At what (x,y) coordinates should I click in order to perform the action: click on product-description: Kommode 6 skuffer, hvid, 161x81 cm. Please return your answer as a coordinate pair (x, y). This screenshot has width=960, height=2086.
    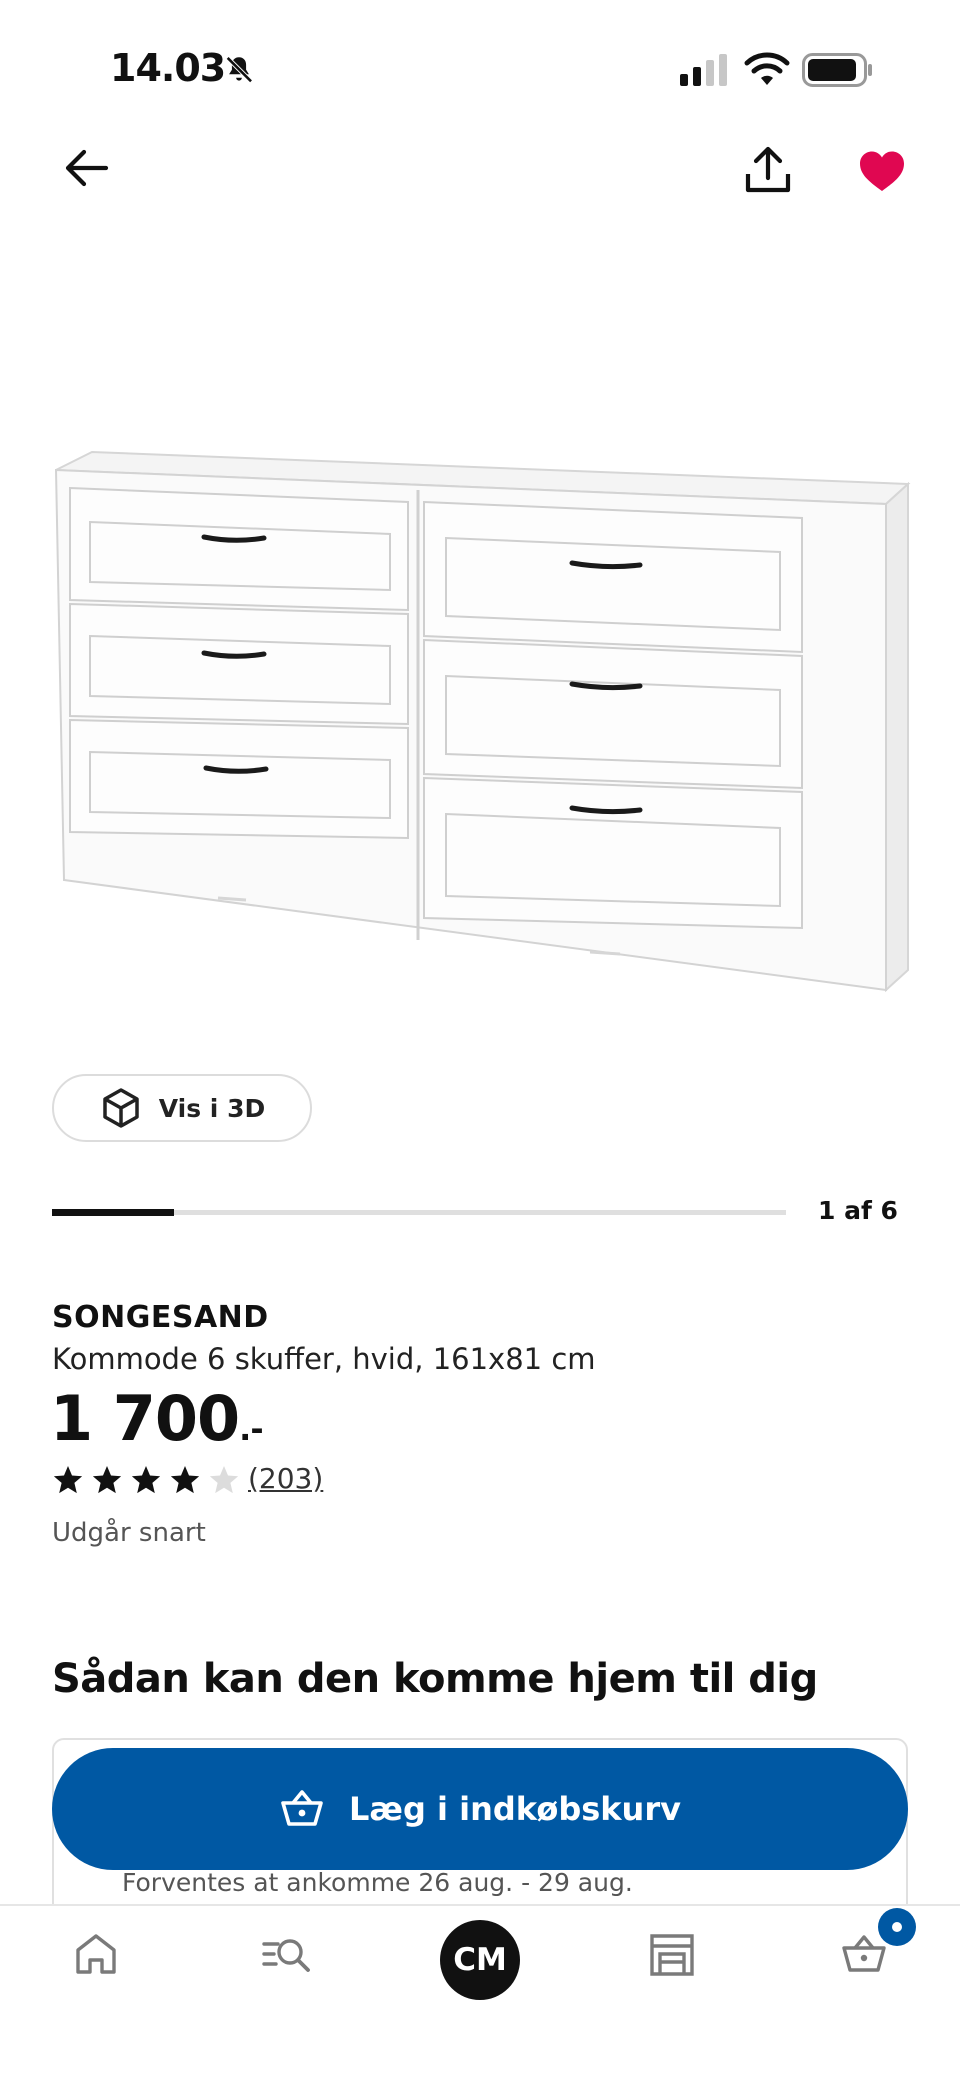
    Looking at the image, I should click on (324, 1359).